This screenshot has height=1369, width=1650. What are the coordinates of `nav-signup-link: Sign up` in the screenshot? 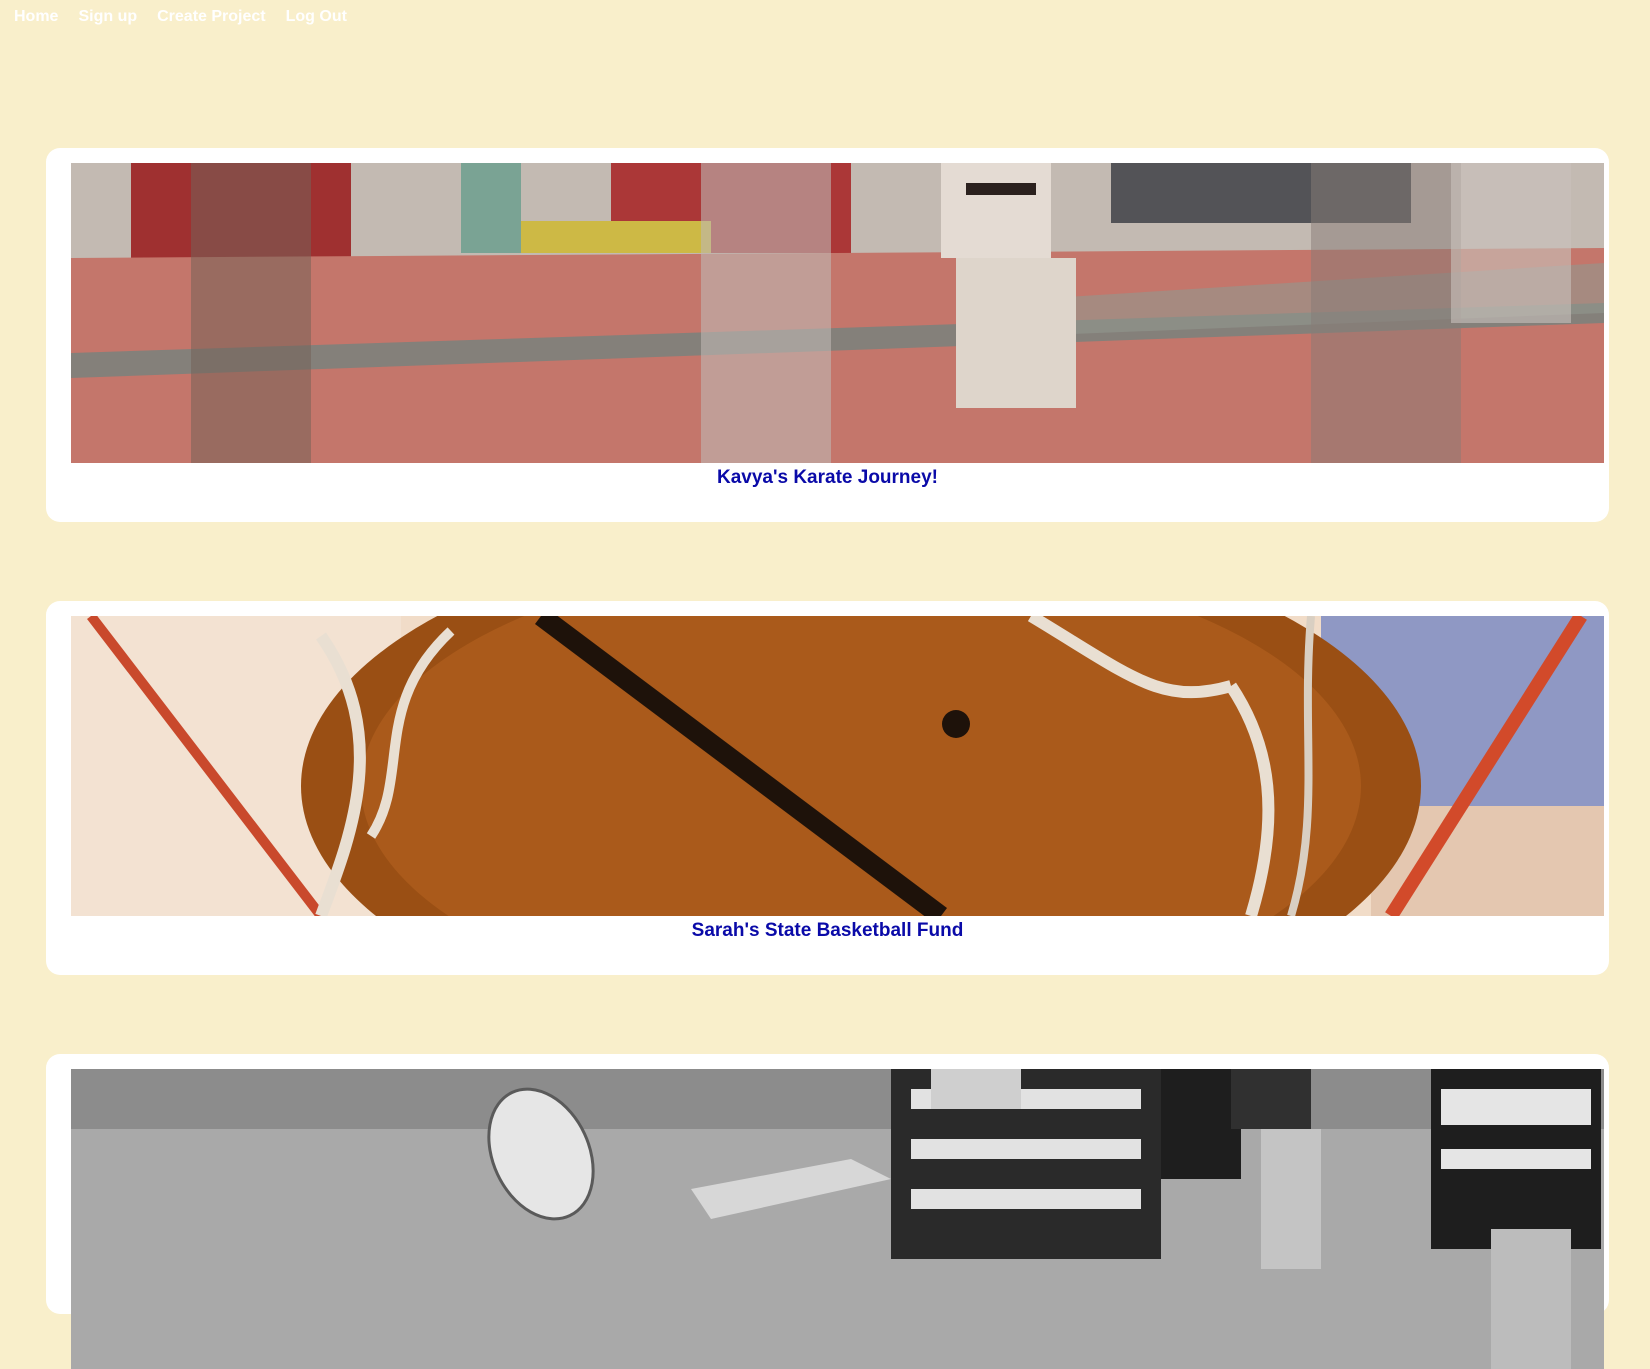 It's located at (107, 17).